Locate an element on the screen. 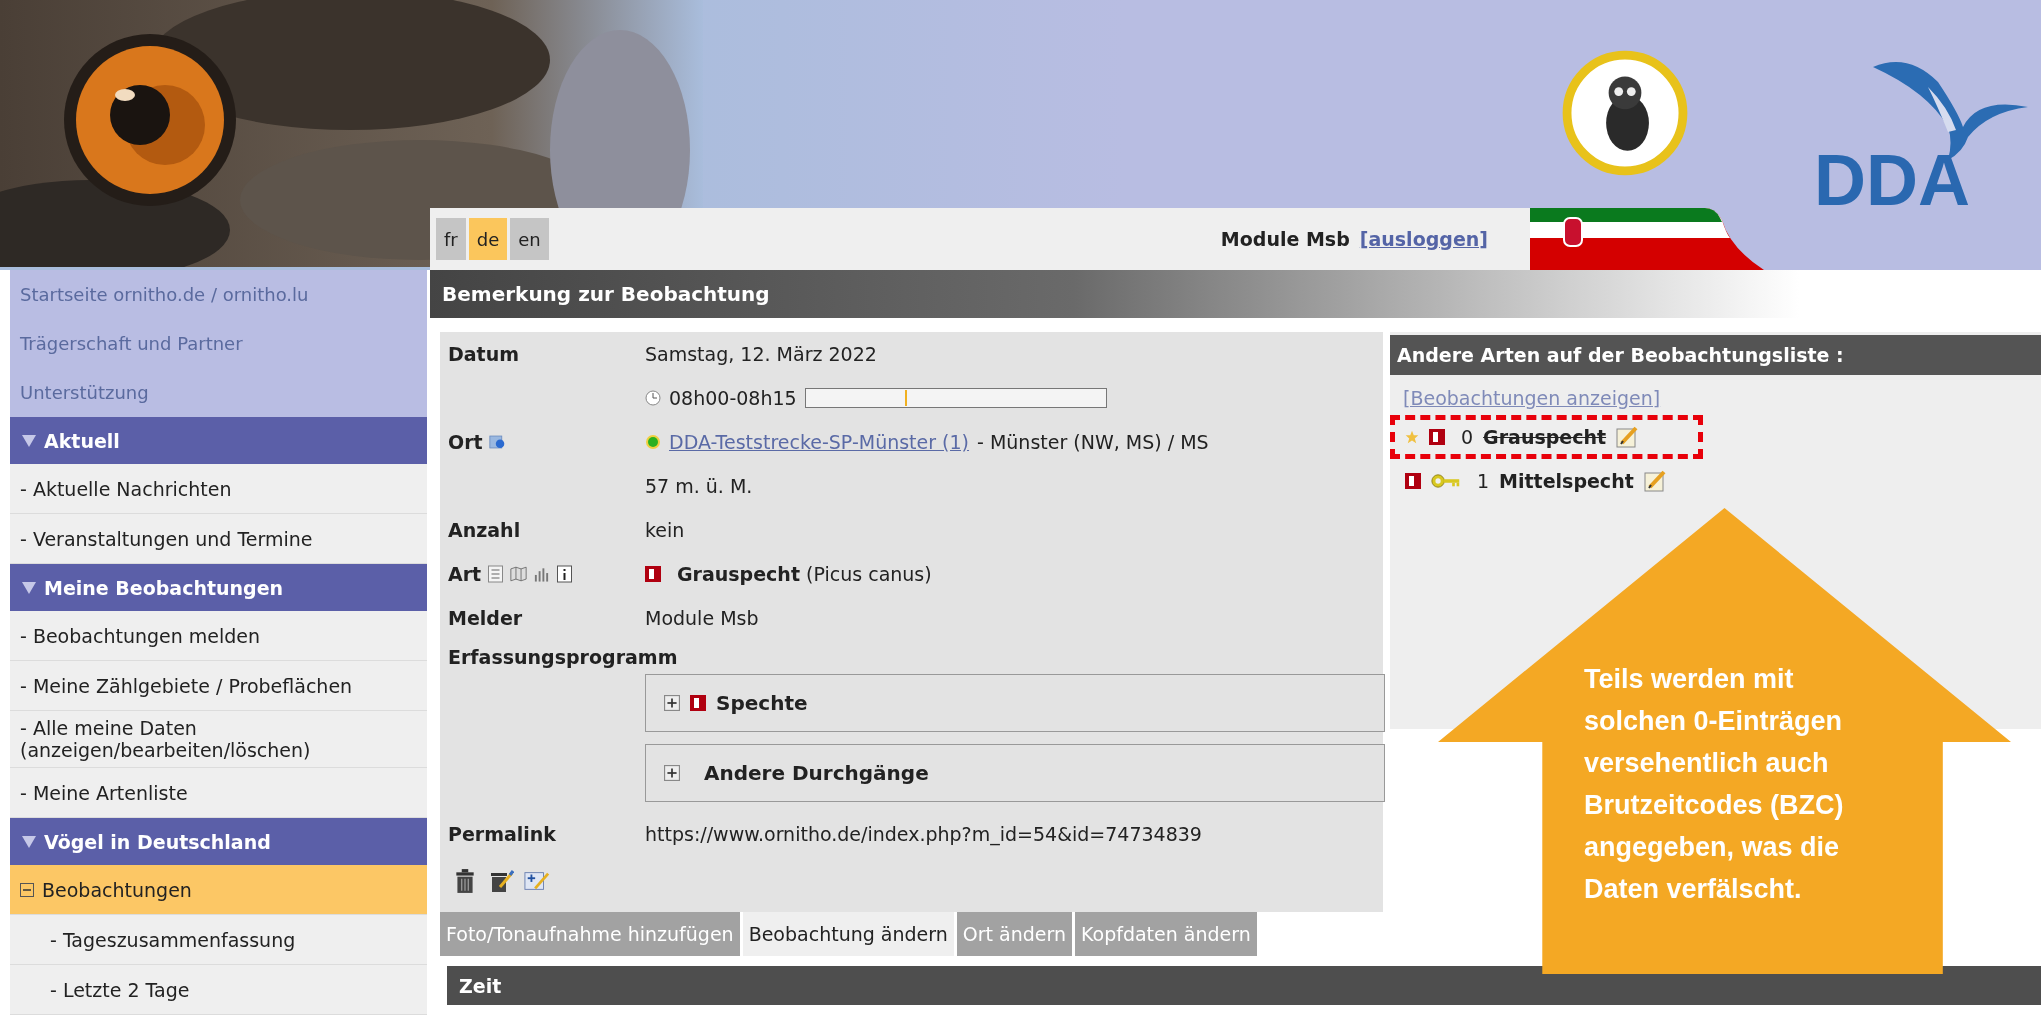 The image size is (2041, 1032). page-title: Bemerkung zur Beobachtung is located at coordinates (606, 294).